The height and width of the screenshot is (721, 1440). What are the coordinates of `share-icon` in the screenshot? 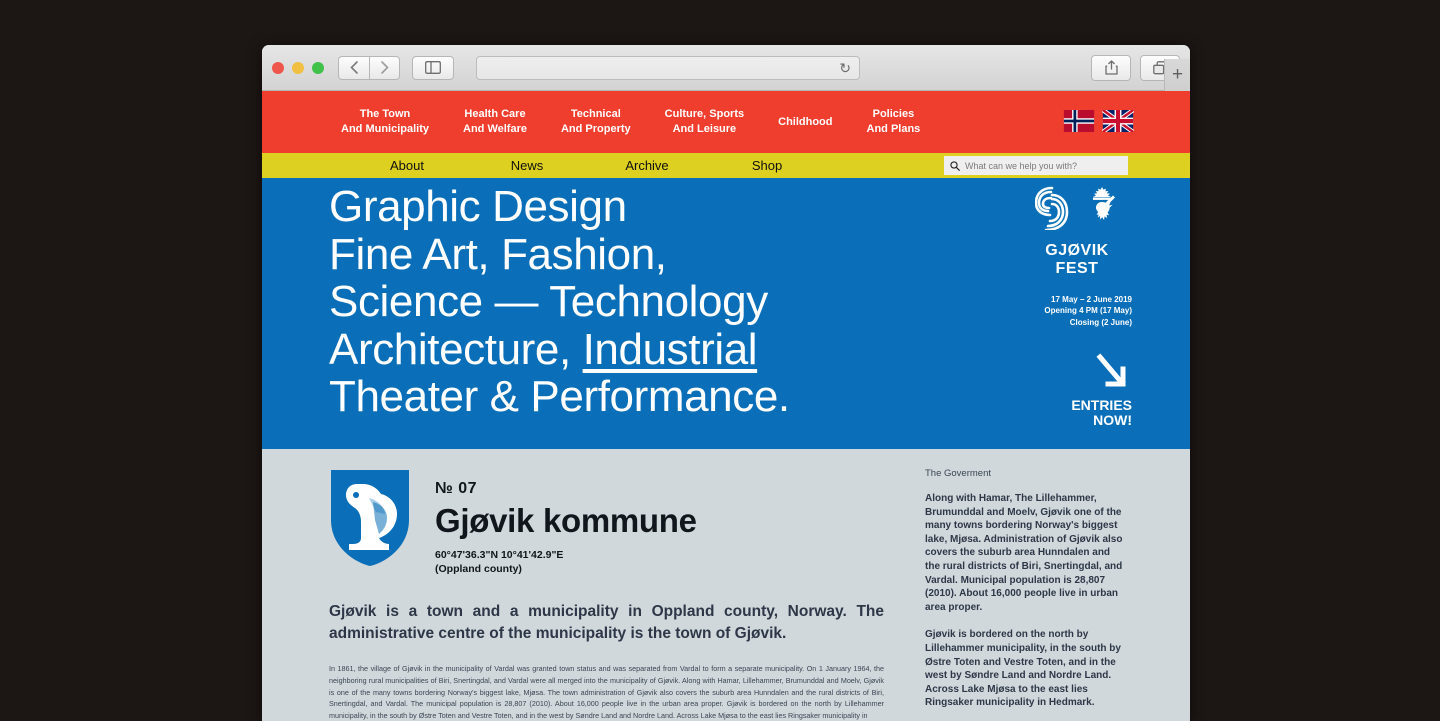 It's located at (1111, 67).